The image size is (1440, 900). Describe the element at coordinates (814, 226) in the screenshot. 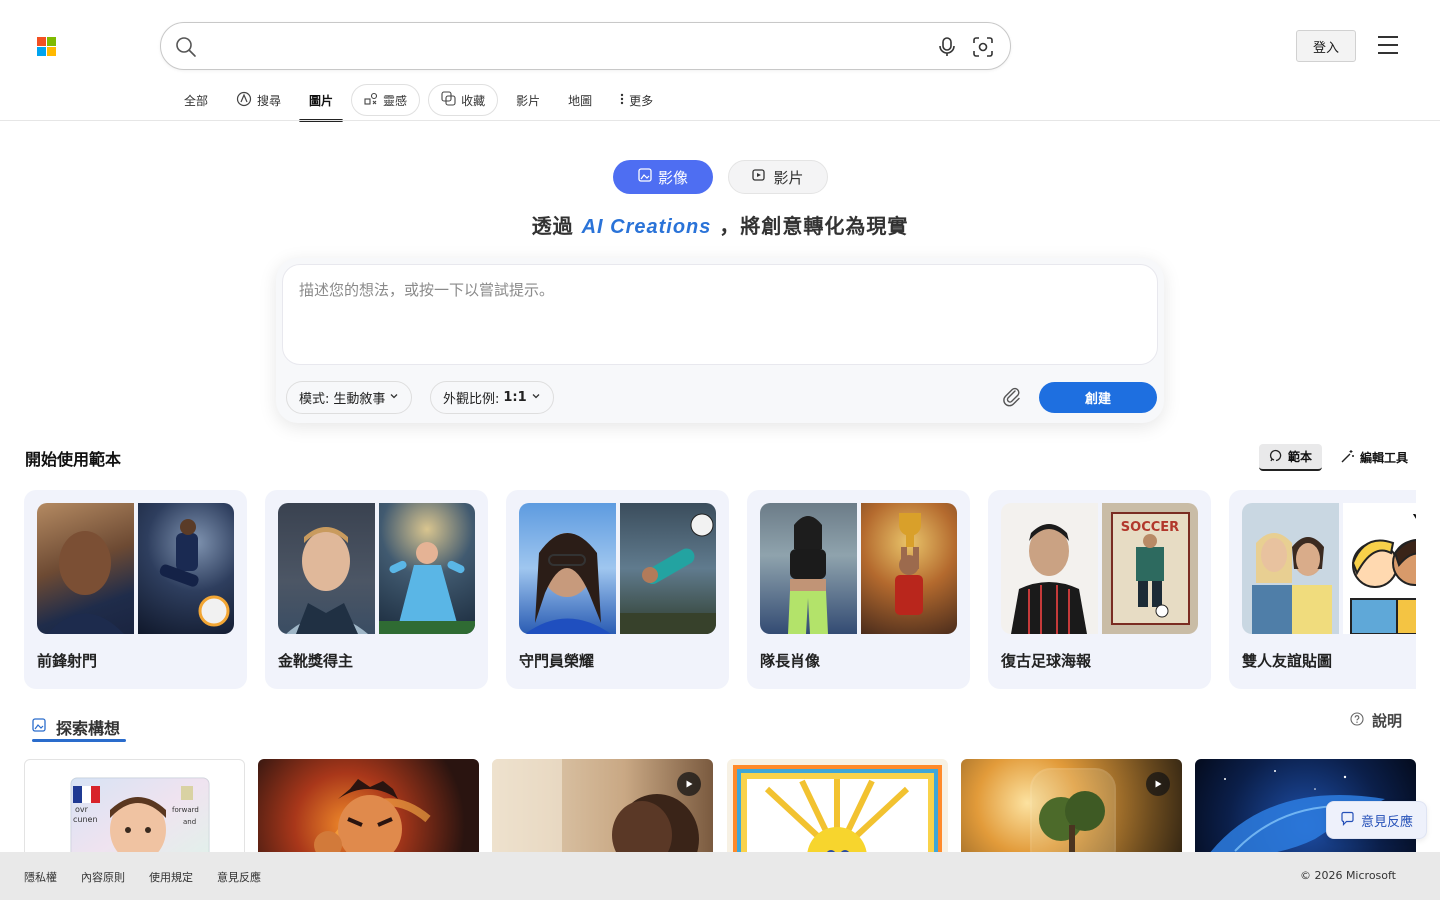

I see `headline-suffix: ，將創意轉化為現實` at that location.